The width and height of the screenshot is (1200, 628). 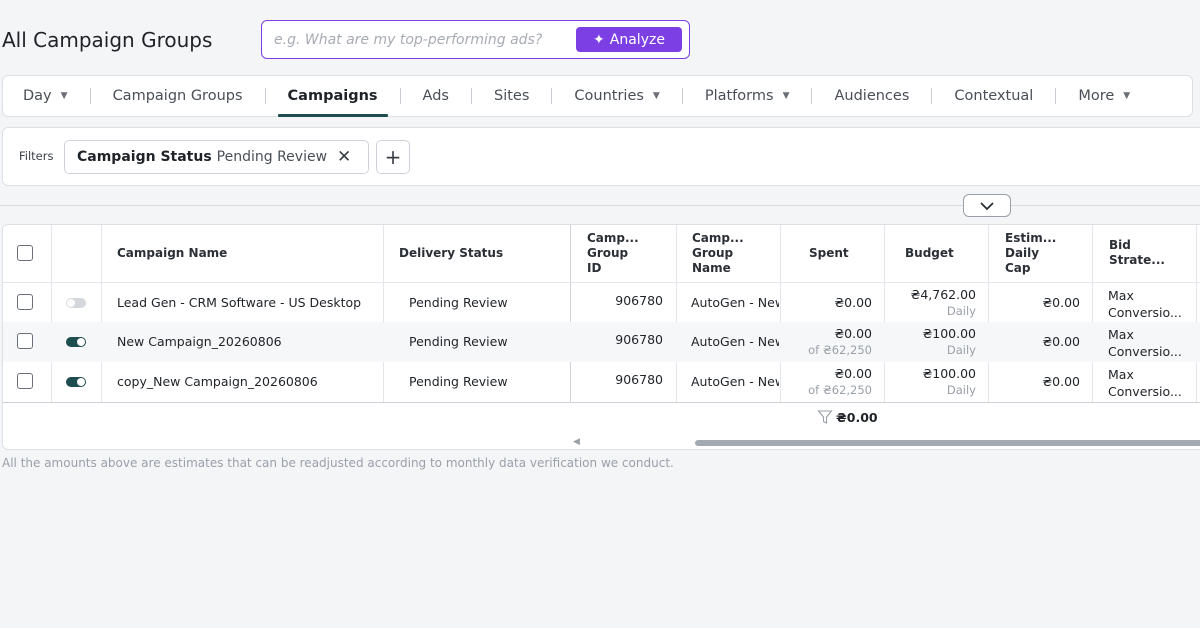 I want to click on scroll-left-arrow-icon: ◀, so click(x=576, y=442).